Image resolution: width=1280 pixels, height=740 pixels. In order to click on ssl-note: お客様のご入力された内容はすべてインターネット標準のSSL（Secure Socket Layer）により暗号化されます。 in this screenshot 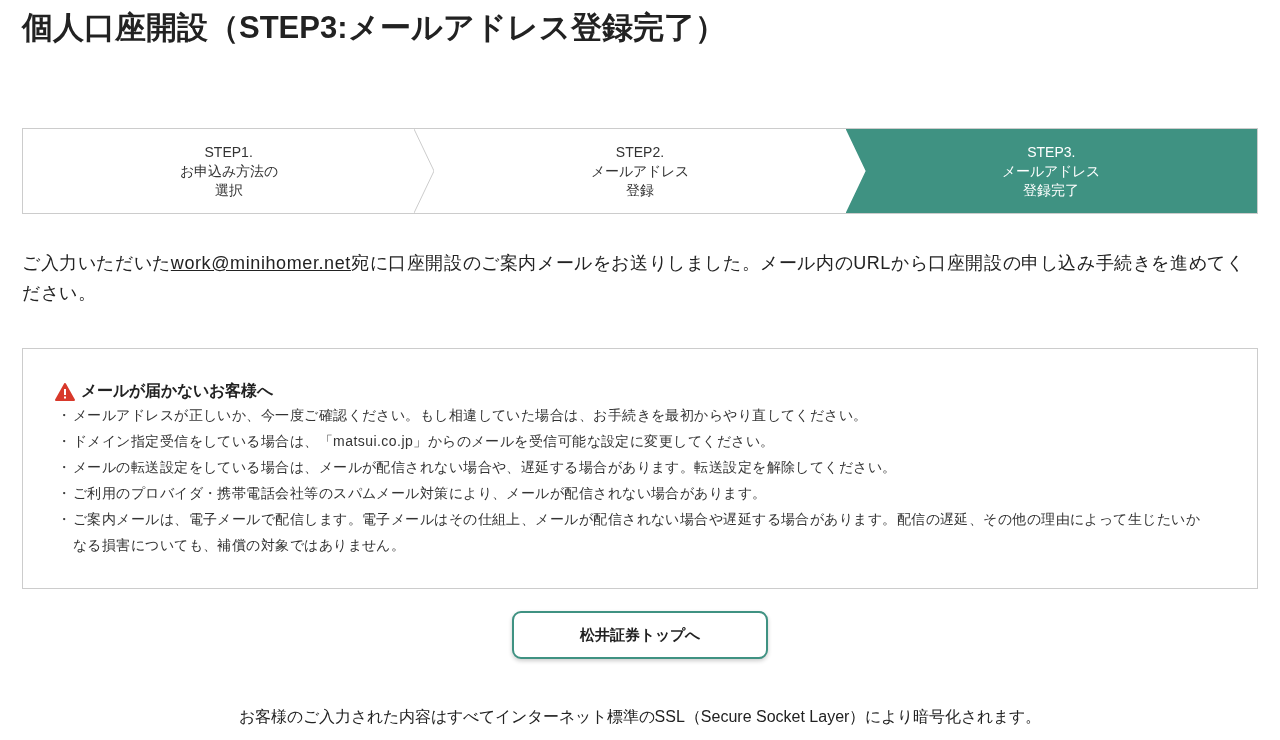, I will do `click(640, 717)`.